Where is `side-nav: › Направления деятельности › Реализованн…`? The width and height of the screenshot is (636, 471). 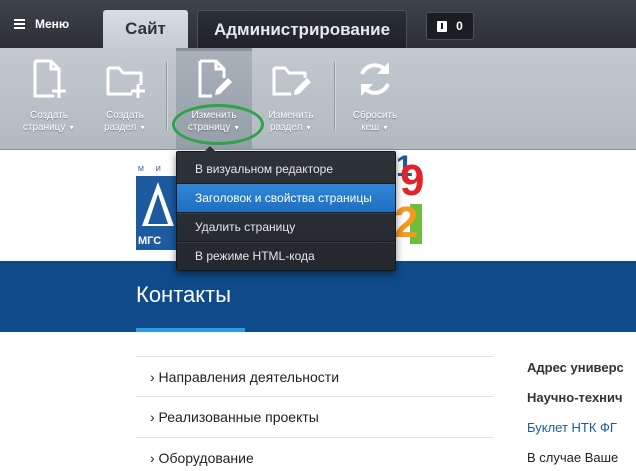 side-nav: › Направления деятельности › Реализованн… is located at coordinates (315, 413).